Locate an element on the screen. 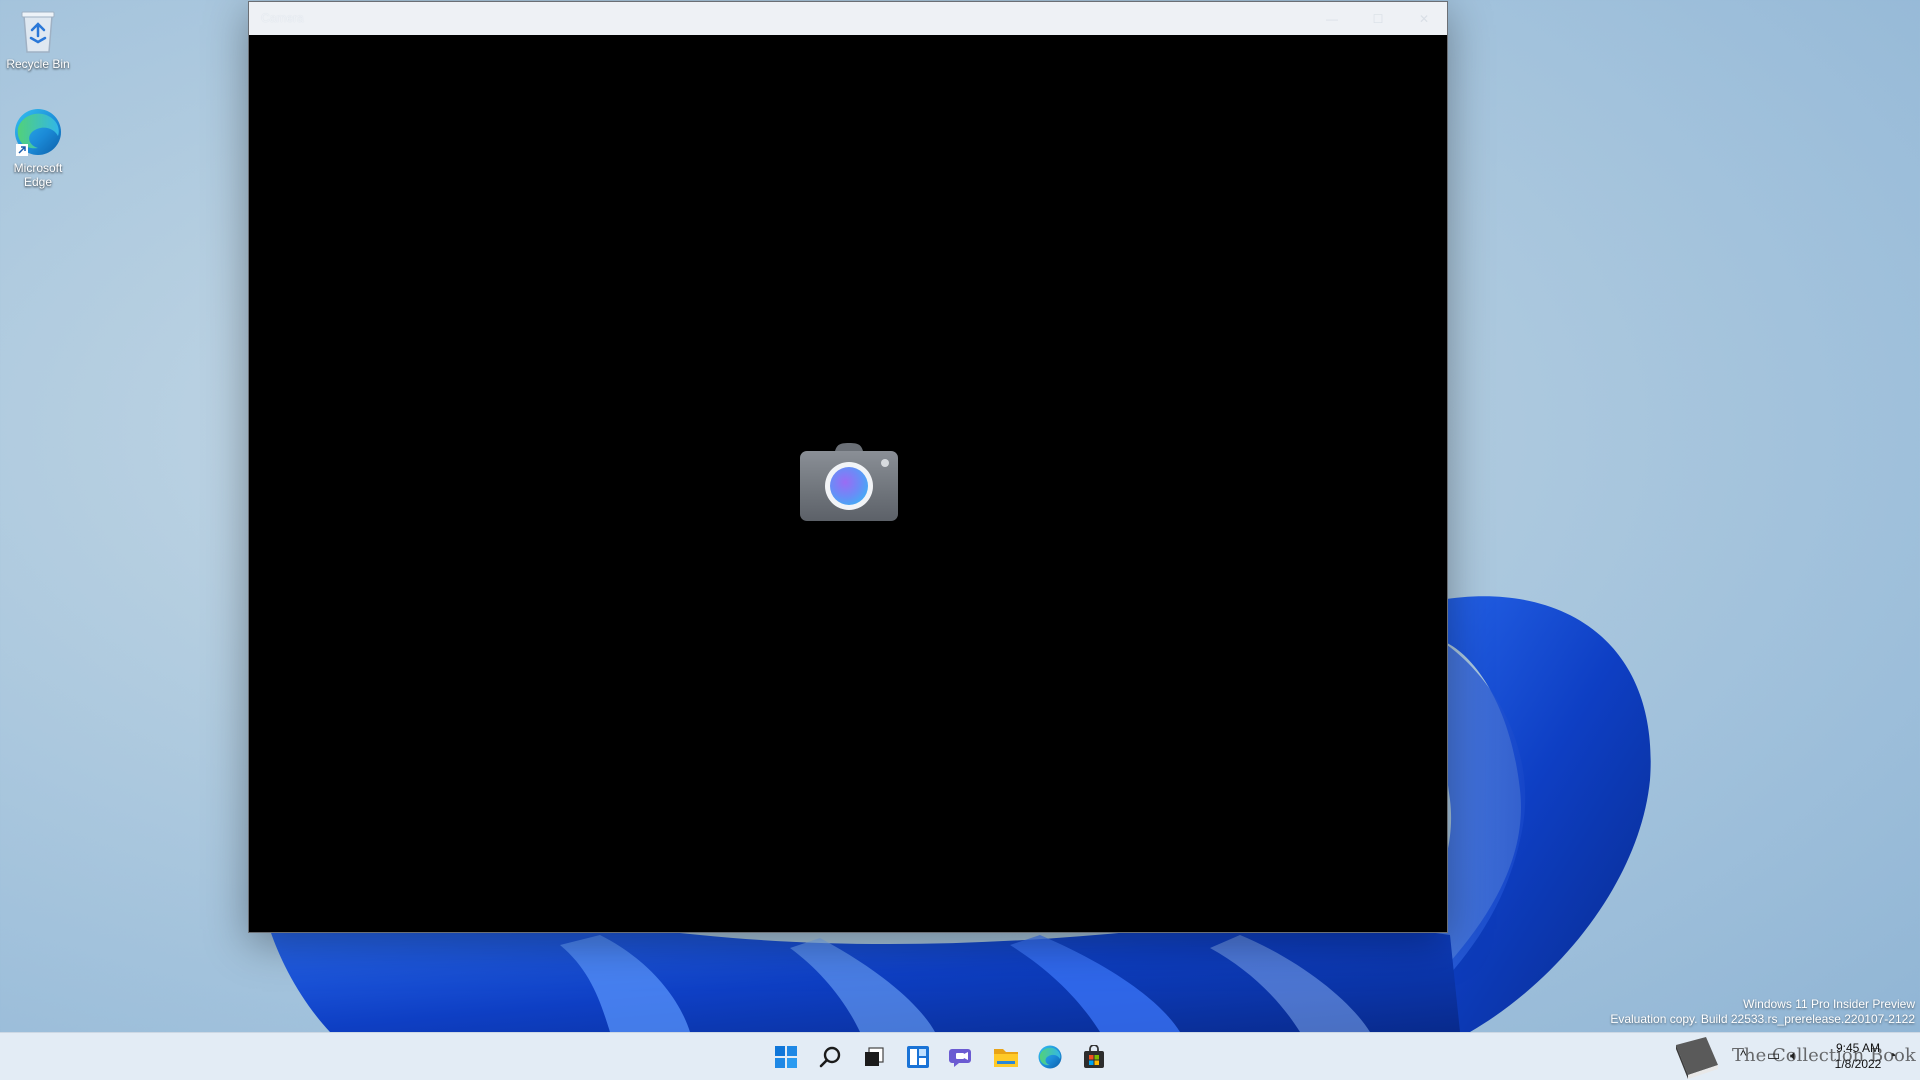 Image resolution: width=1920 pixels, height=1080 pixels. network-icon: ▭ is located at coordinates (1773, 1055).